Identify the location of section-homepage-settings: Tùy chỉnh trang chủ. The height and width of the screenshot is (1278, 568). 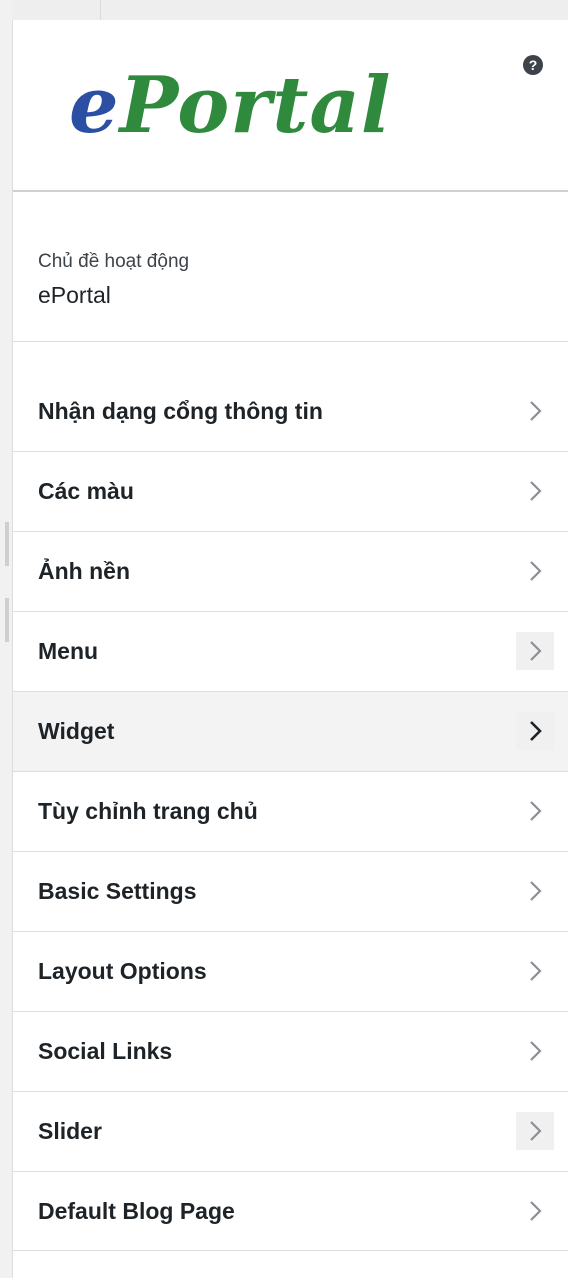
(290, 811).